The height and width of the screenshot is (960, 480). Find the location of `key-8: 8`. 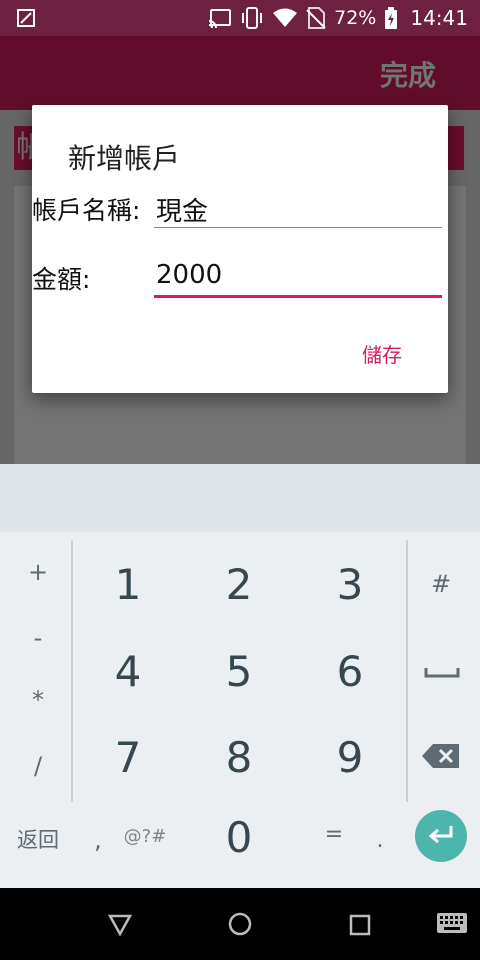

key-8: 8 is located at coordinates (239, 757).